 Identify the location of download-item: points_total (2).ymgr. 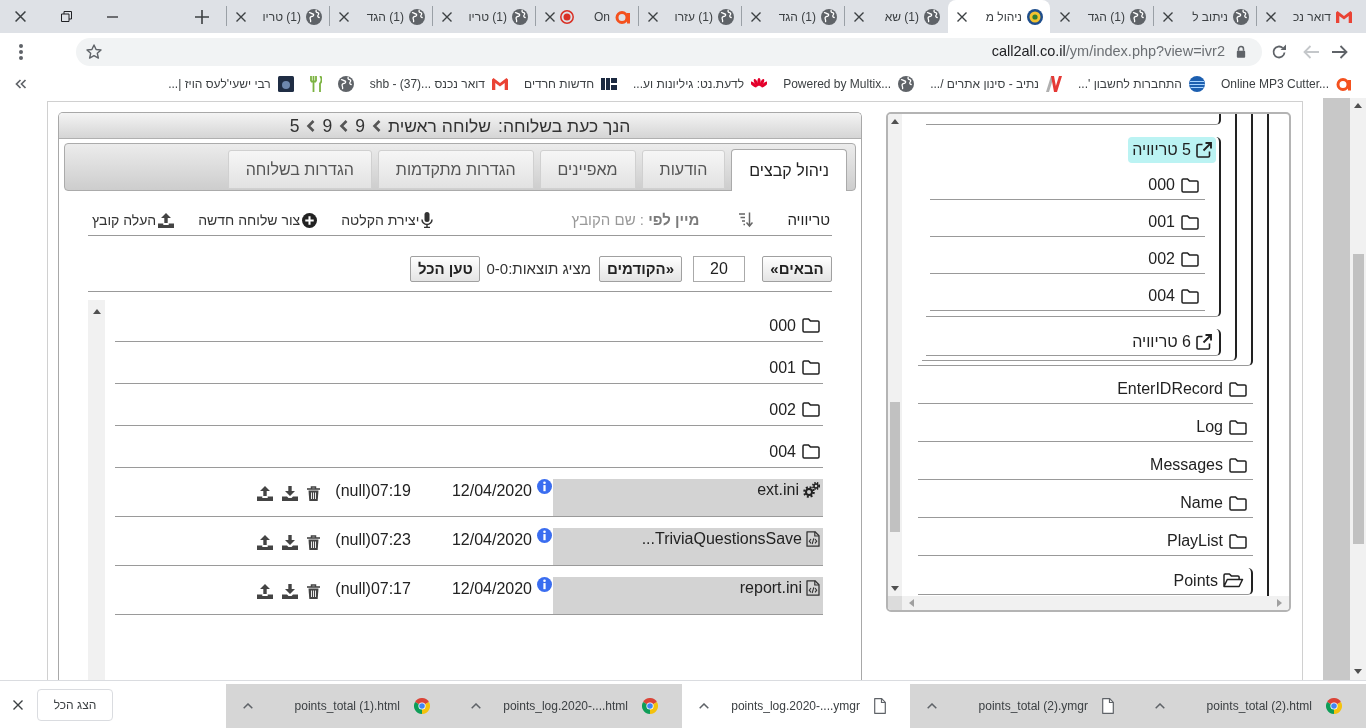
(1024, 706).